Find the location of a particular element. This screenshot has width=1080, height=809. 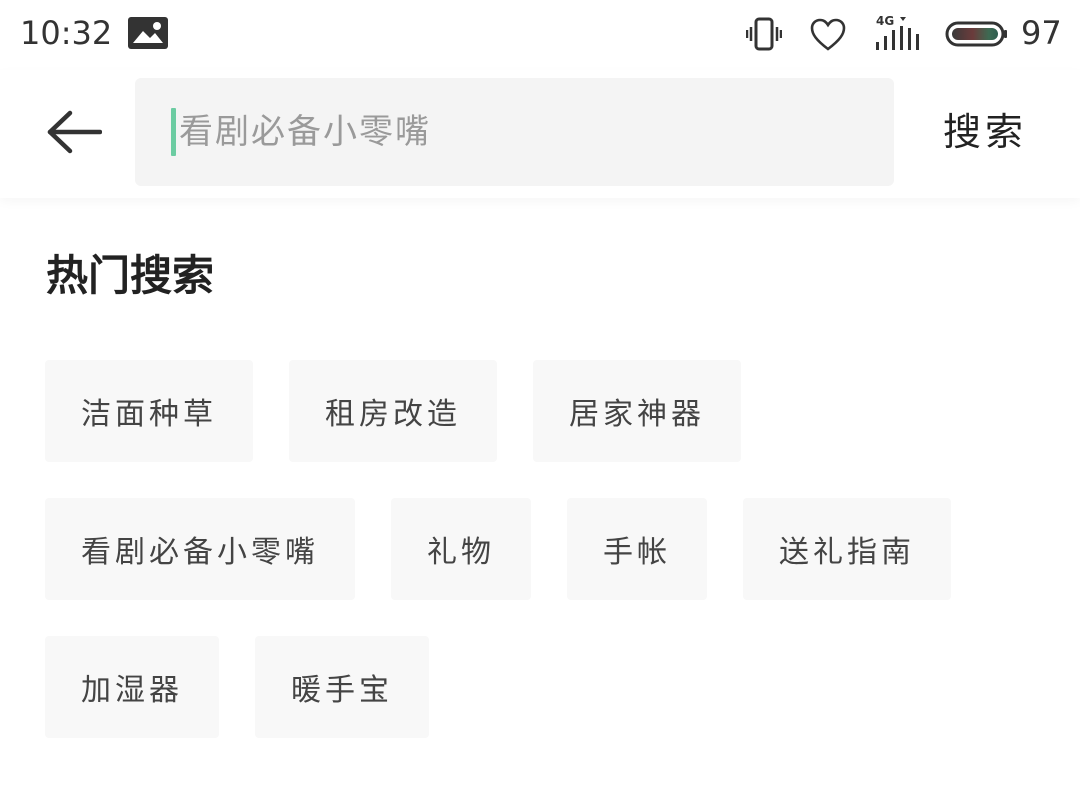

text-cursor is located at coordinates (173, 132).